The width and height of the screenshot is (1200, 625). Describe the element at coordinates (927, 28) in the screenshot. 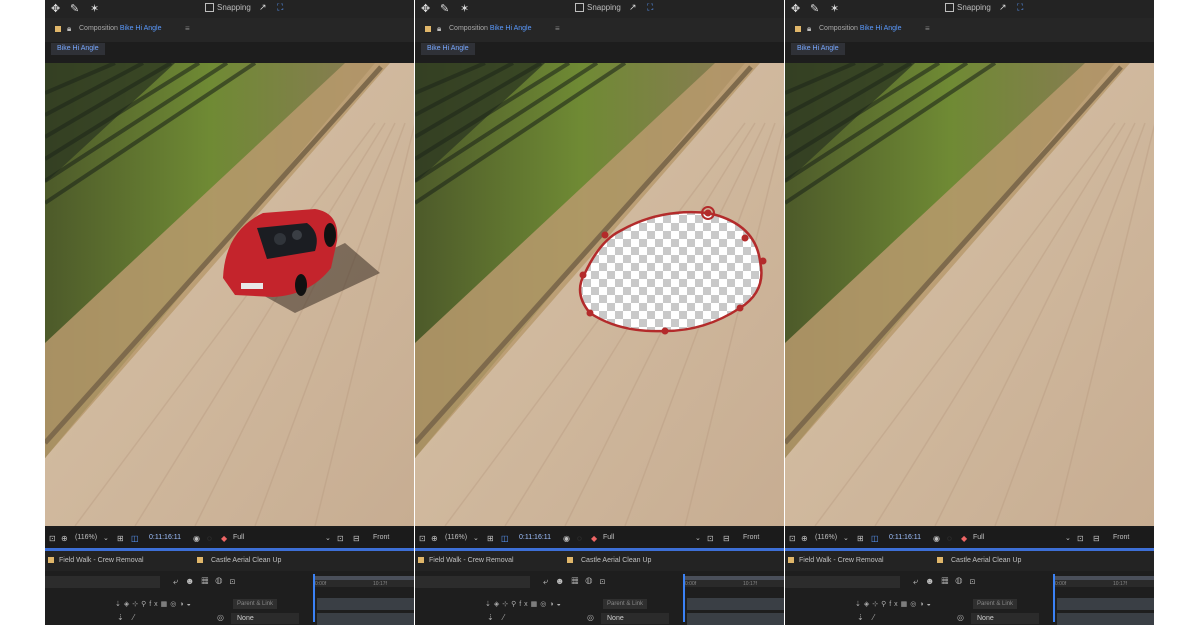

I see `panel-menu-icon: ≡` at that location.